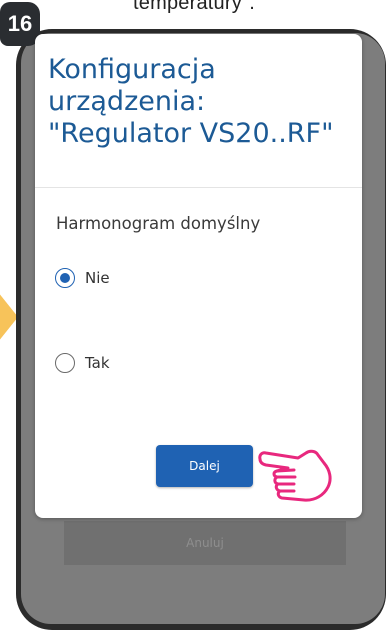 The image size is (388, 630). Describe the element at coordinates (127, 101) in the screenshot. I see `title-line: urządzenia:` at that location.